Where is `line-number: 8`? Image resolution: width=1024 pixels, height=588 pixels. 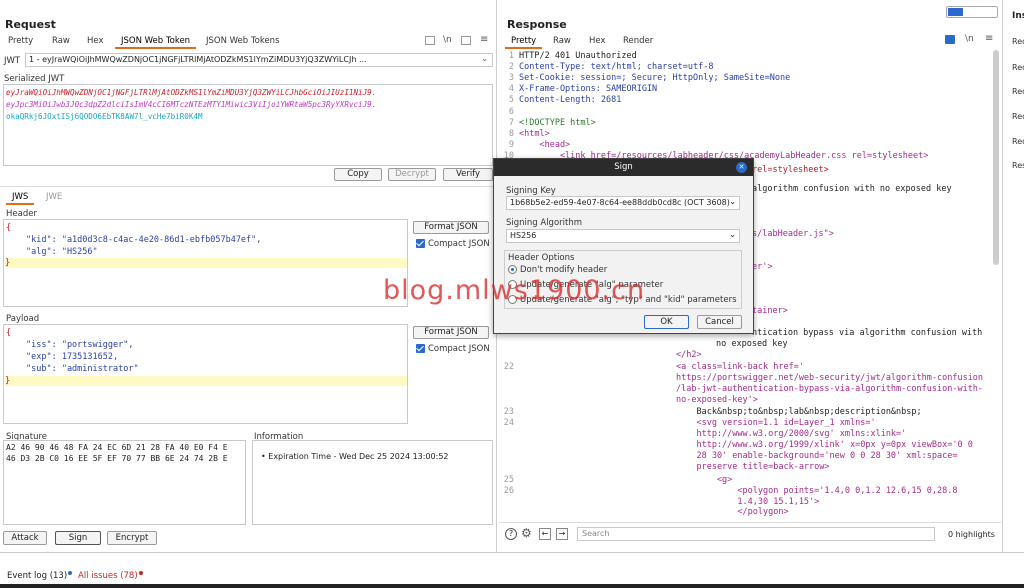 line-number: 8 is located at coordinates (511, 133).